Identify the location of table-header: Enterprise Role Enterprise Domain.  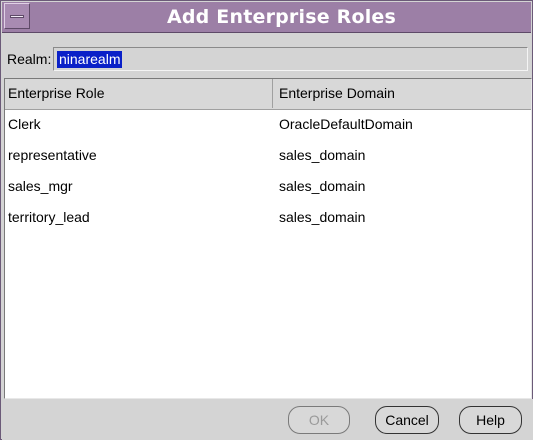
(268, 94).